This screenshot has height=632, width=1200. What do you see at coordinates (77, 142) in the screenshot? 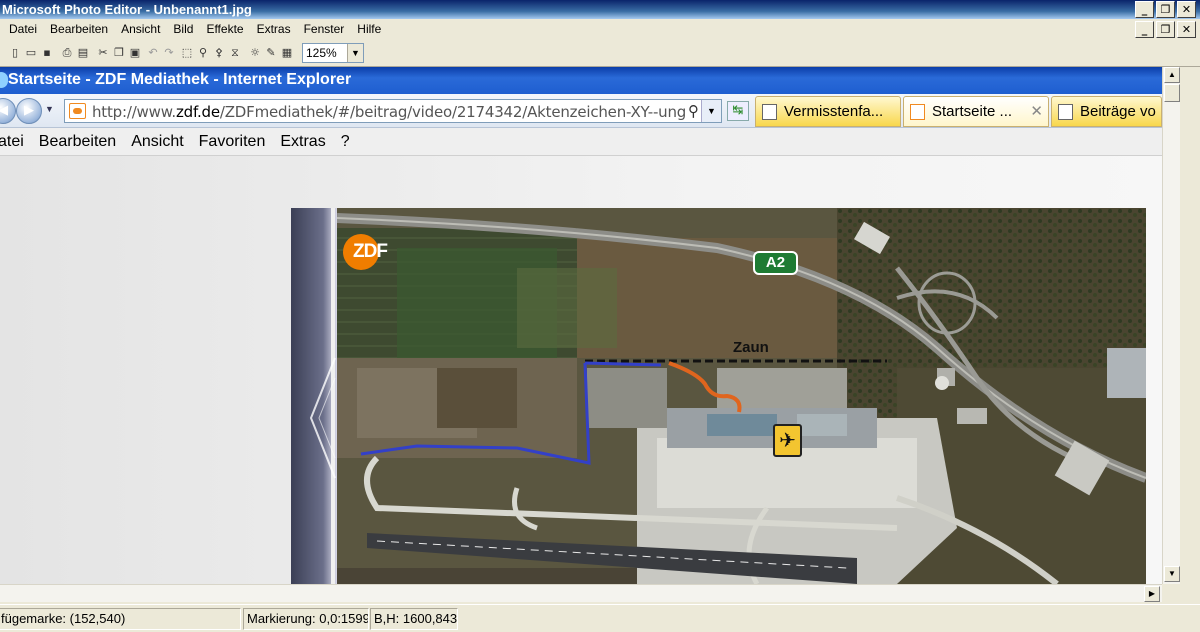
I see `browser-menu-item: Bearbeiten` at bounding box center [77, 142].